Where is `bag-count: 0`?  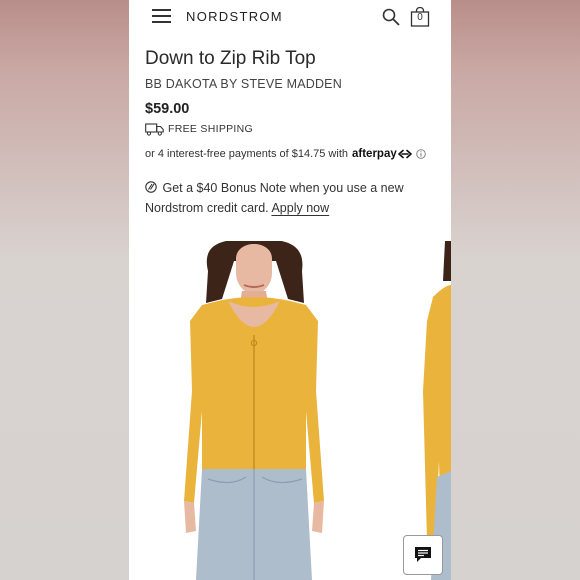
bag-count: 0 is located at coordinates (420, 17).